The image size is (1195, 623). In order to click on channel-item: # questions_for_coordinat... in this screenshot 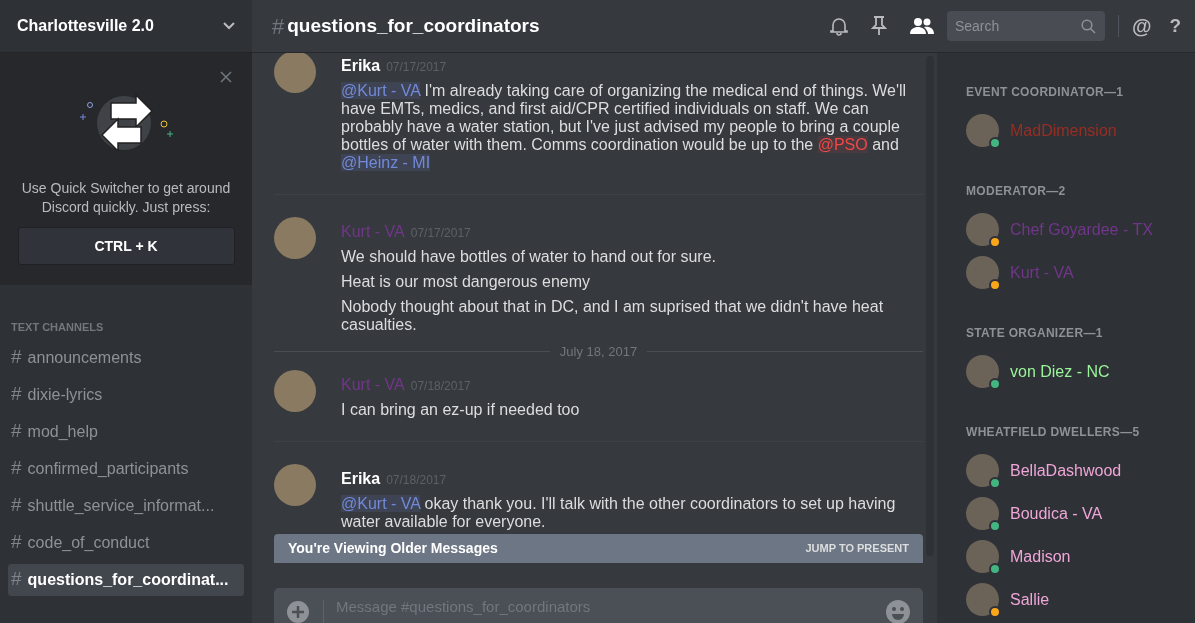, I will do `click(126, 579)`.